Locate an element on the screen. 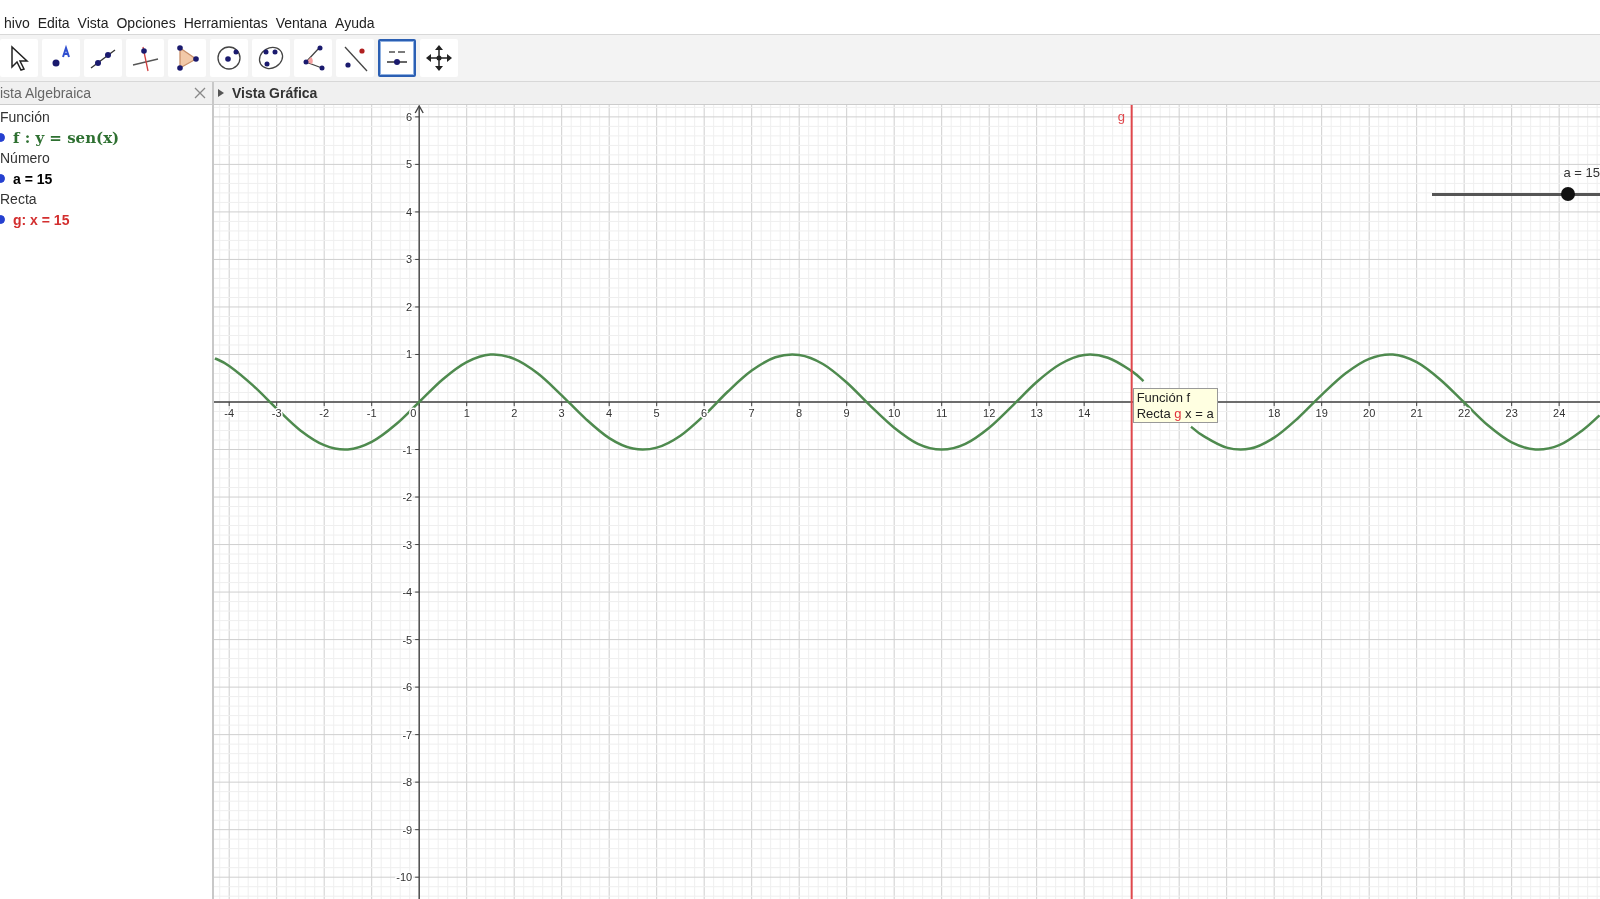  slider-label: a = 15 is located at coordinates (1581, 172).